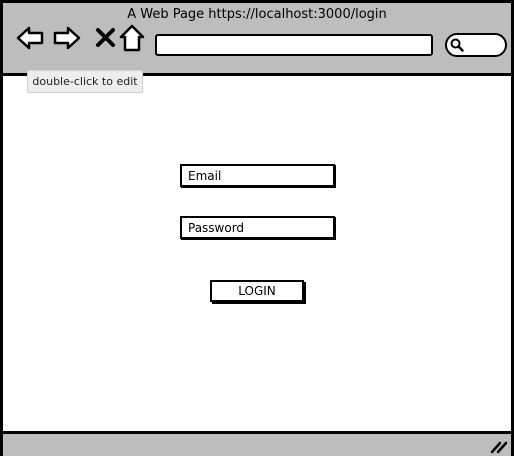 The image size is (514, 456). What do you see at coordinates (294, 45) in the screenshot?
I see `address-bar` at bounding box center [294, 45].